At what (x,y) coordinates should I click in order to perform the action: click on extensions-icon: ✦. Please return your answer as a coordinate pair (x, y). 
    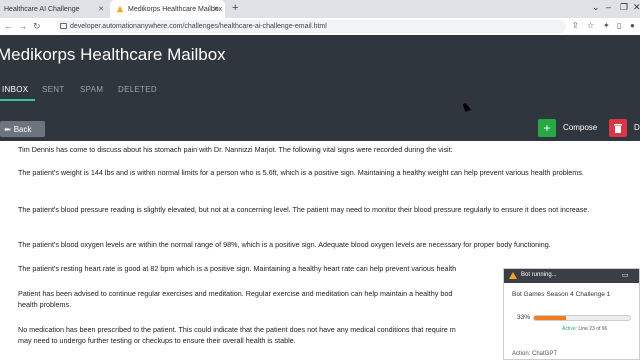
    Looking at the image, I should click on (606, 25).